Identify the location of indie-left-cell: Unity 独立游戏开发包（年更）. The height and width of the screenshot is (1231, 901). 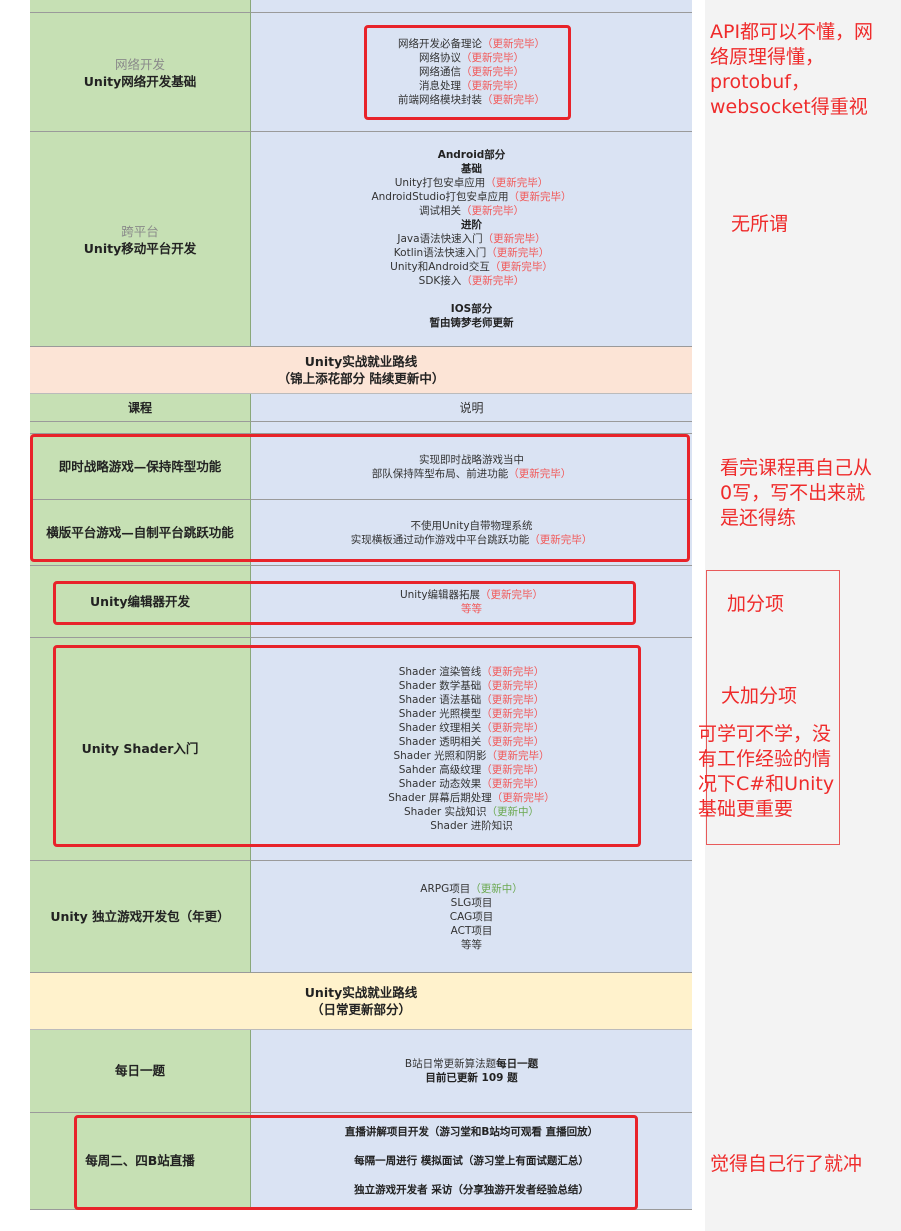
(140, 917).